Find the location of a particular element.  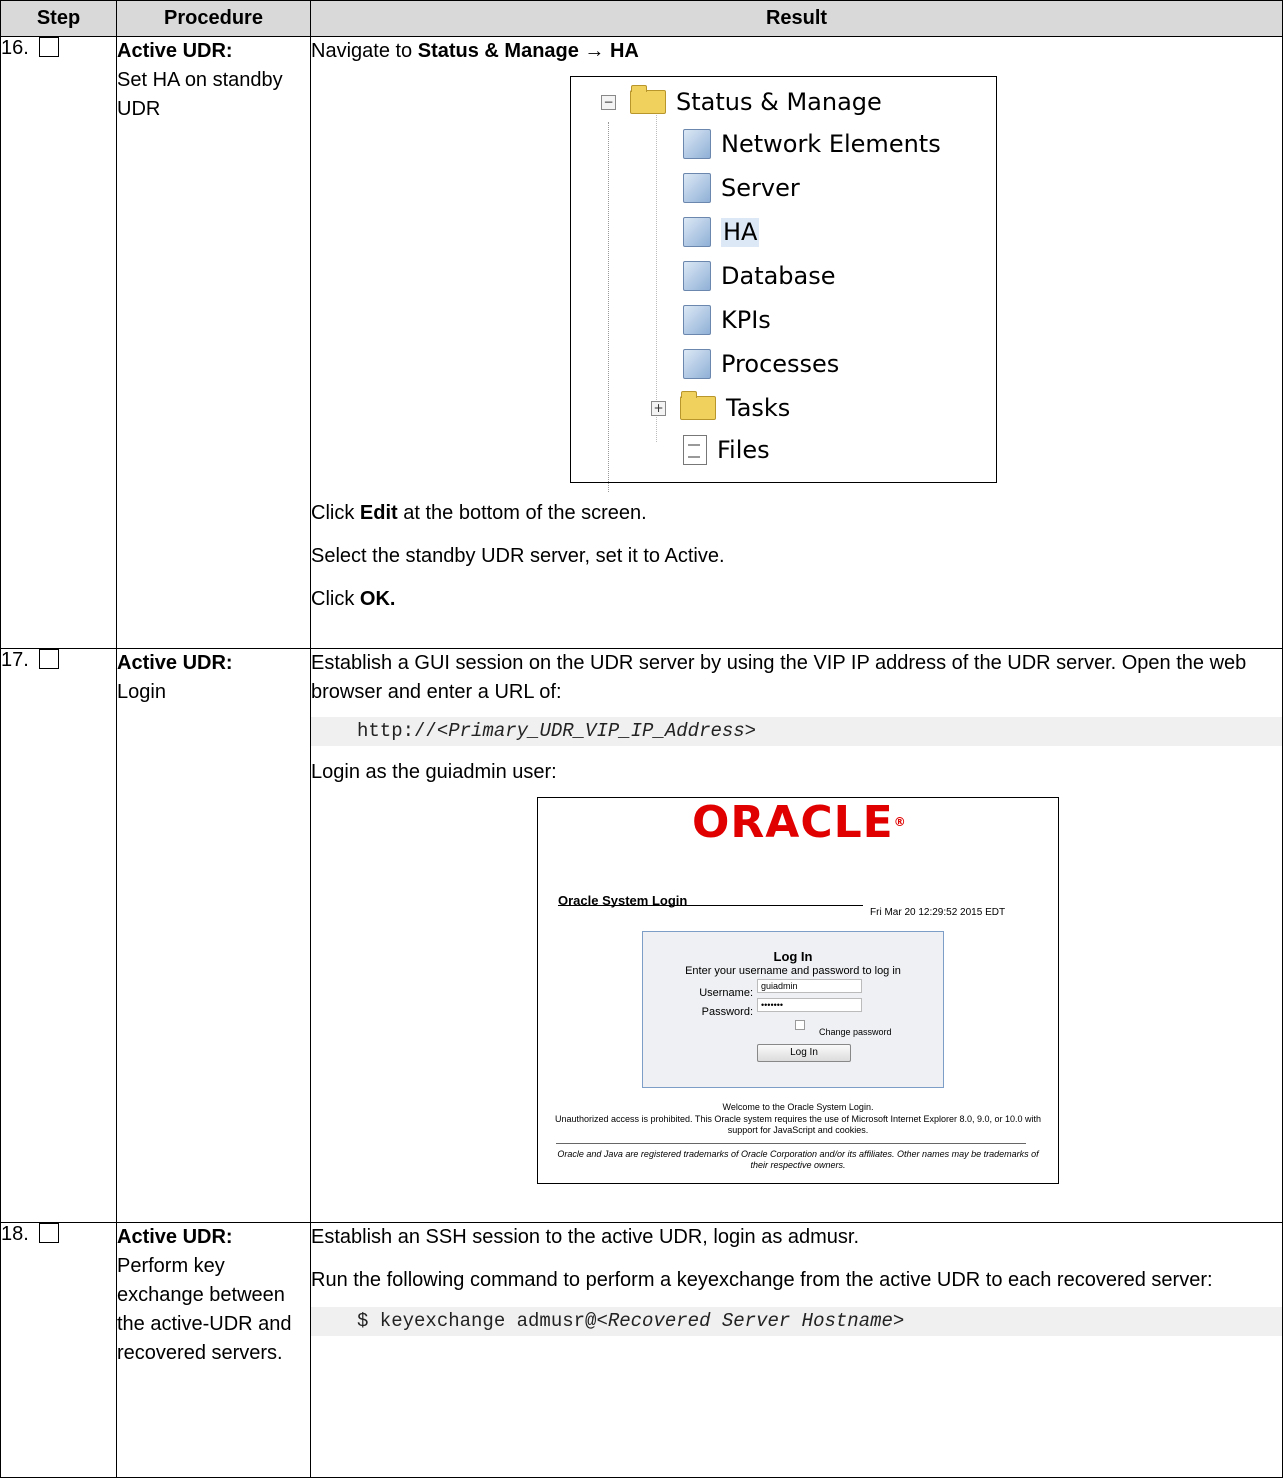

tree-root: − Status & Manage is located at coordinates (741, 102).